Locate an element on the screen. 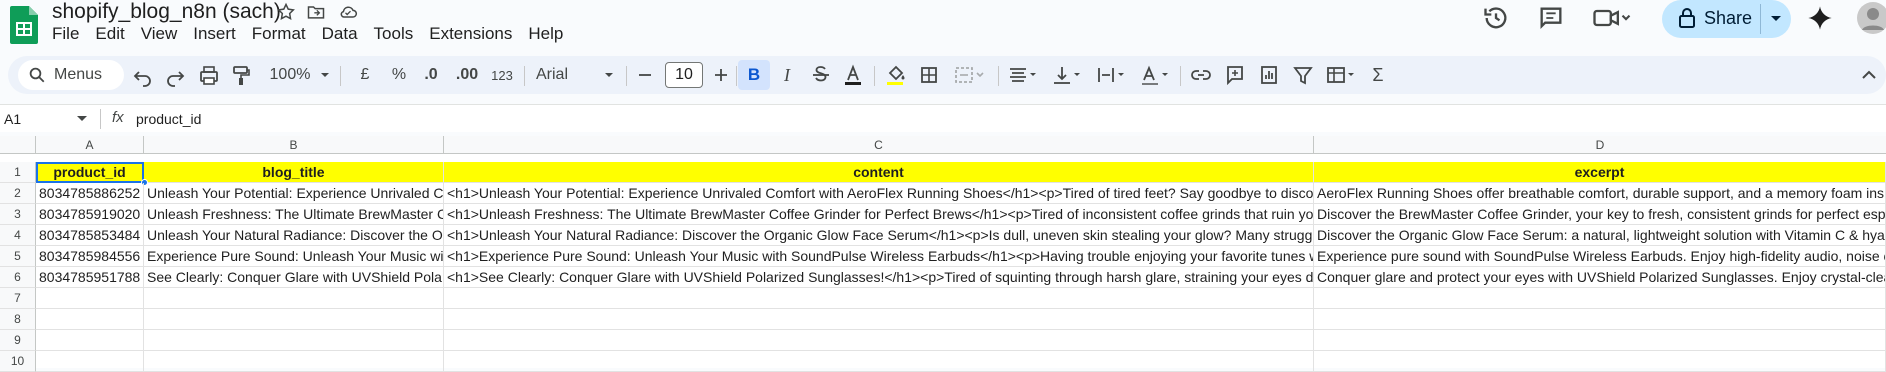 This screenshot has width=1886, height=372. menu-view: View is located at coordinates (163, 34).